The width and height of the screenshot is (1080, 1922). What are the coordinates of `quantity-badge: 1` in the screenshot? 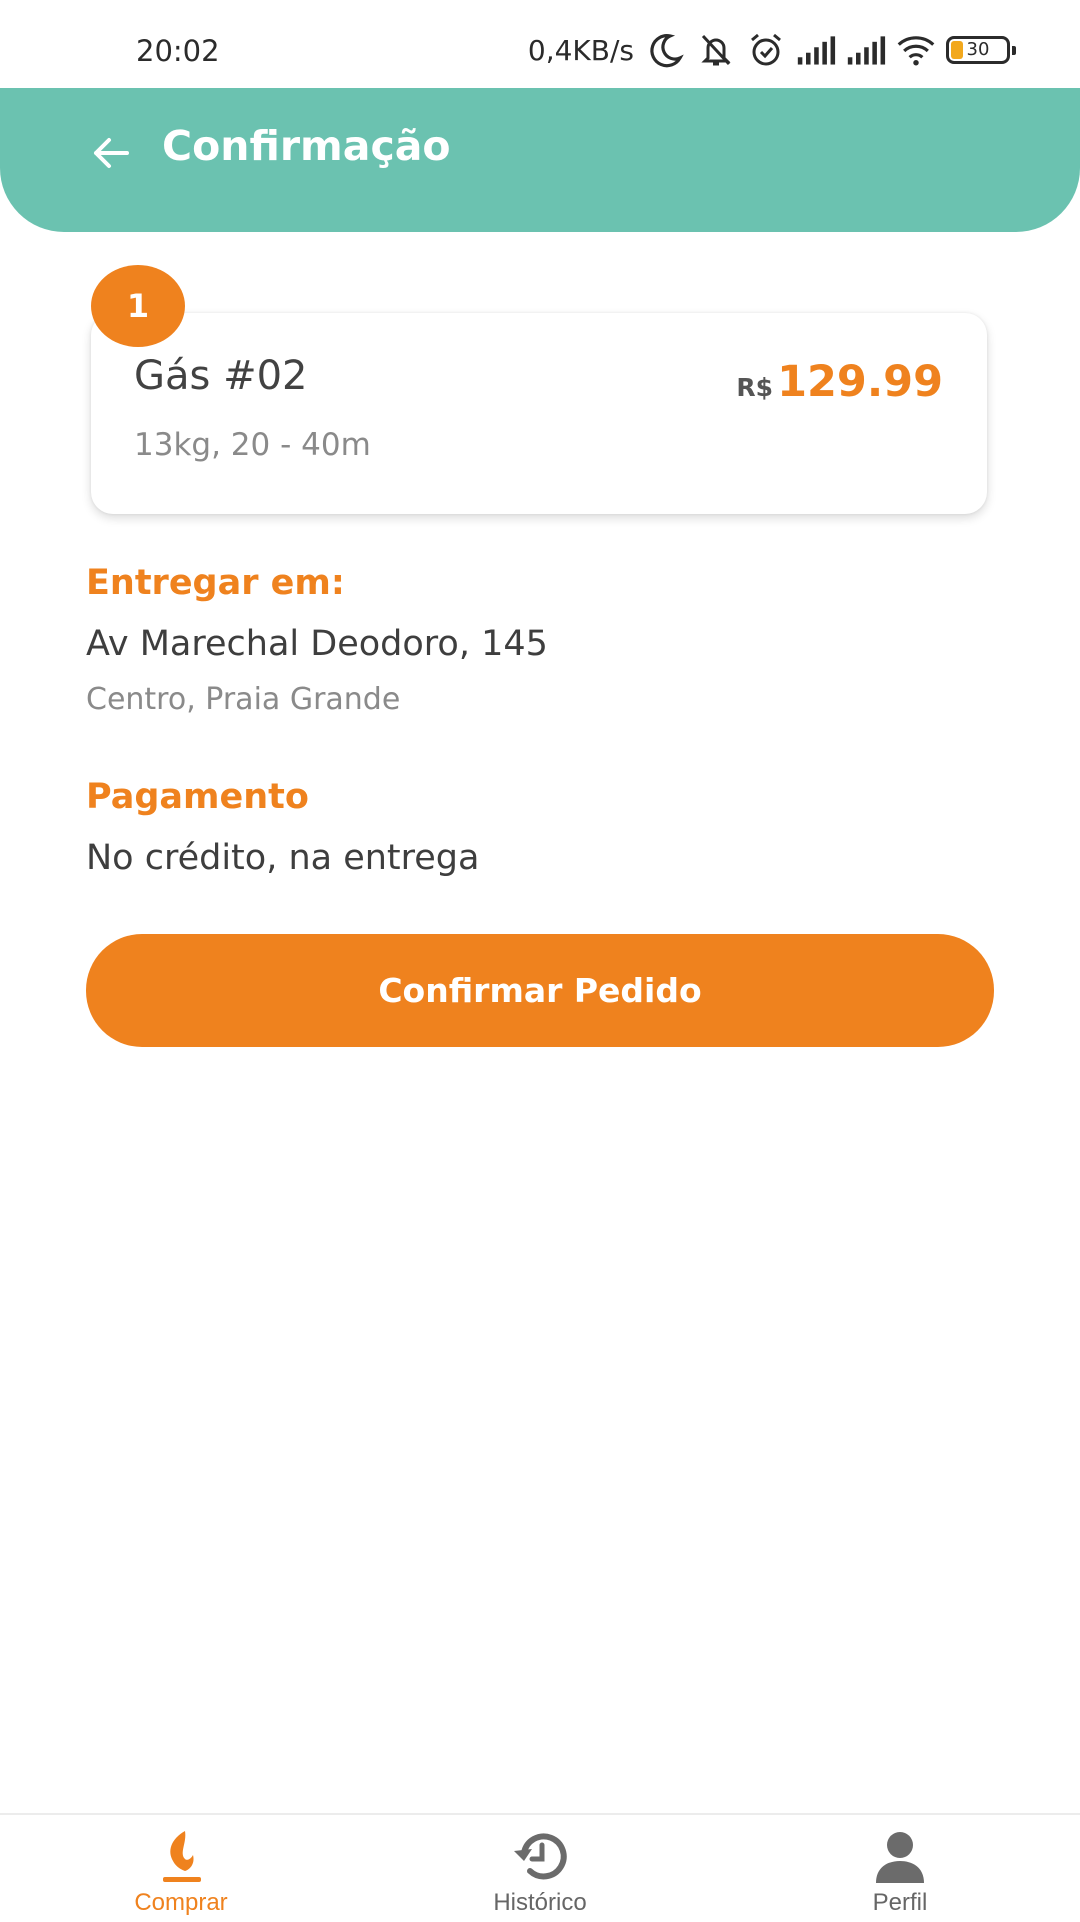 It's located at (138, 306).